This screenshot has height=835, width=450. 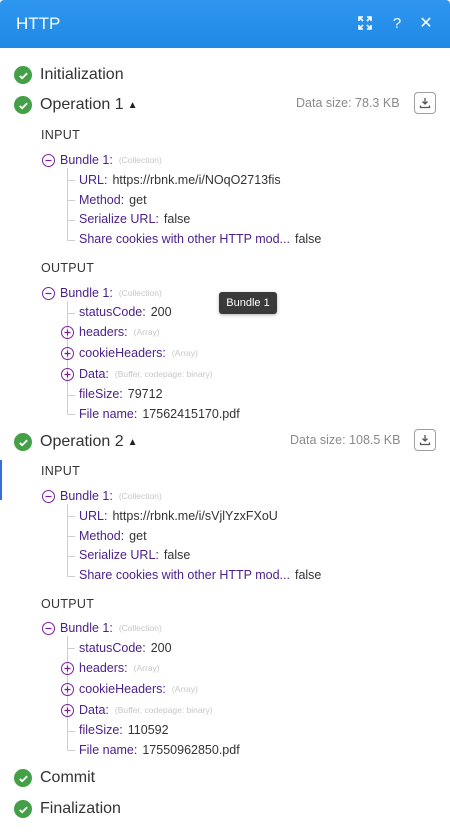 I want to click on help-button: ?, so click(x=397, y=23).